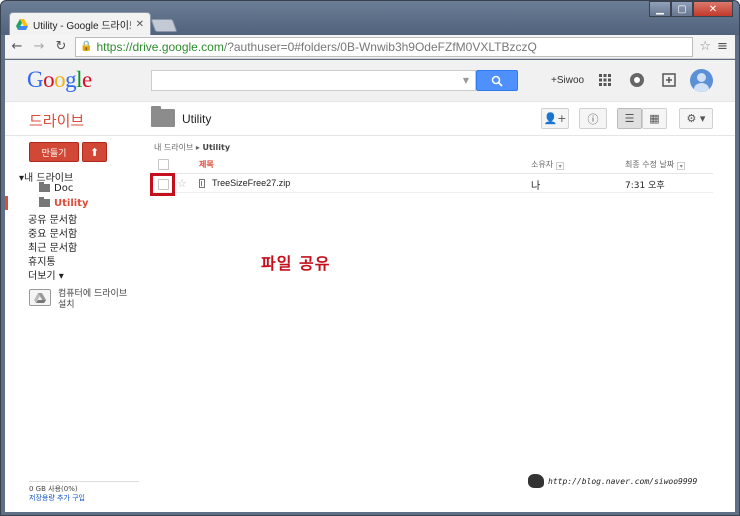 The width and height of the screenshot is (740, 516). I want to click on maximize-icon: ▢, so click(682, 9).